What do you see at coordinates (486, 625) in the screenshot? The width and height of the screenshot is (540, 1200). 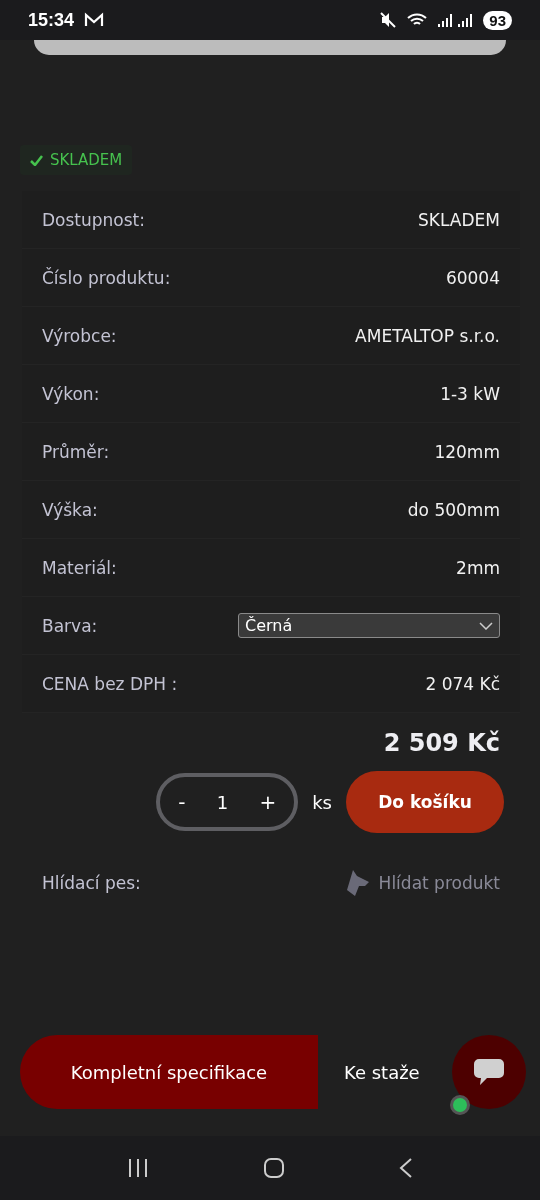 I see `chevron-down-icon` at bounding box center [486, 625].